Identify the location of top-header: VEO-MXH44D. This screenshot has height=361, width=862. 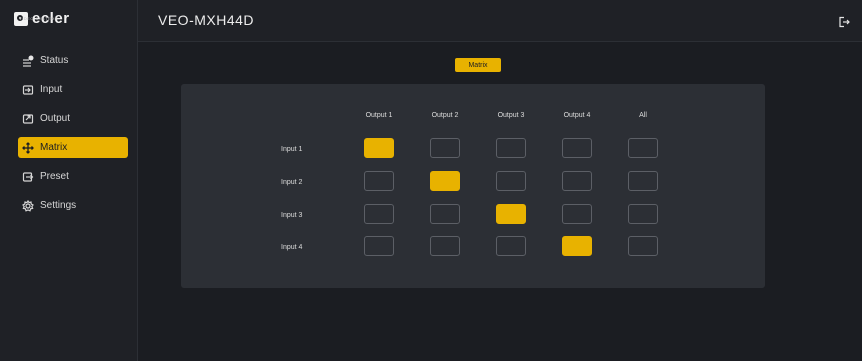
(500, 21).